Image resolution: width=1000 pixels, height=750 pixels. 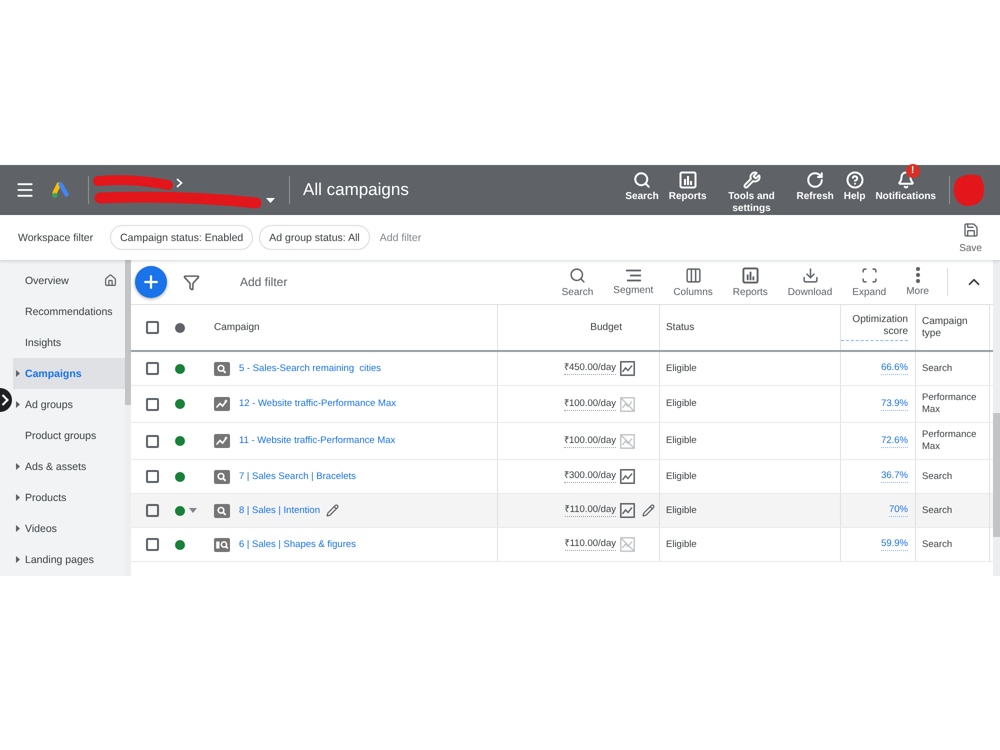 What do you see at coordinates (314, 237) in the screenshot?
I see `filter-chip: Ad group status: All` at bounding box center [314, 237].